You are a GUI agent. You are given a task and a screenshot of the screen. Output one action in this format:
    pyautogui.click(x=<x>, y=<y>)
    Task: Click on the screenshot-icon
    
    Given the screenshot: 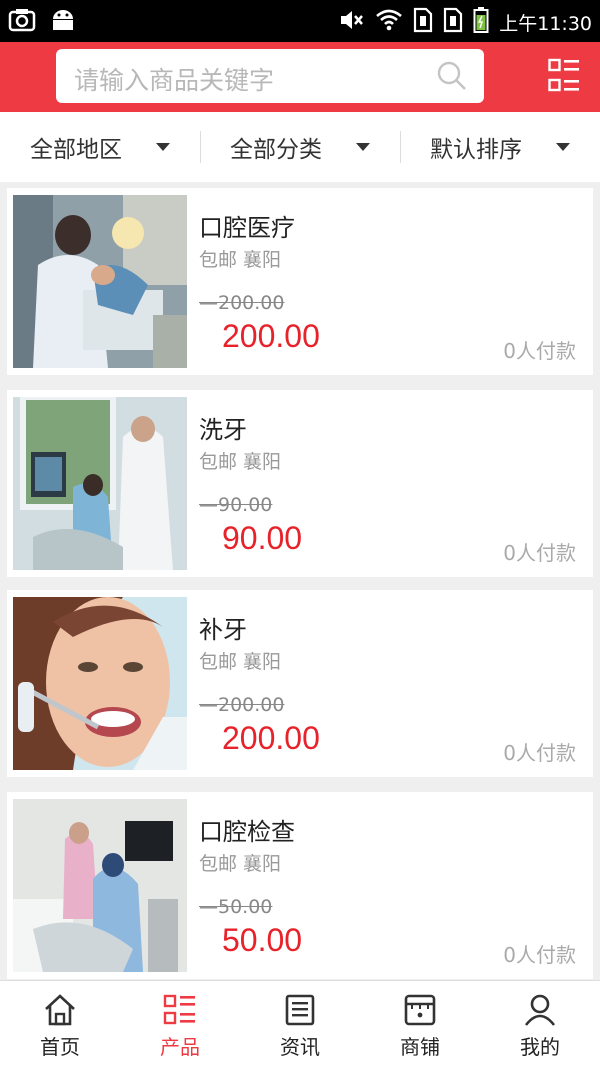 What is the action you would take?
    pyautogui.click(x=22, y=22)
    